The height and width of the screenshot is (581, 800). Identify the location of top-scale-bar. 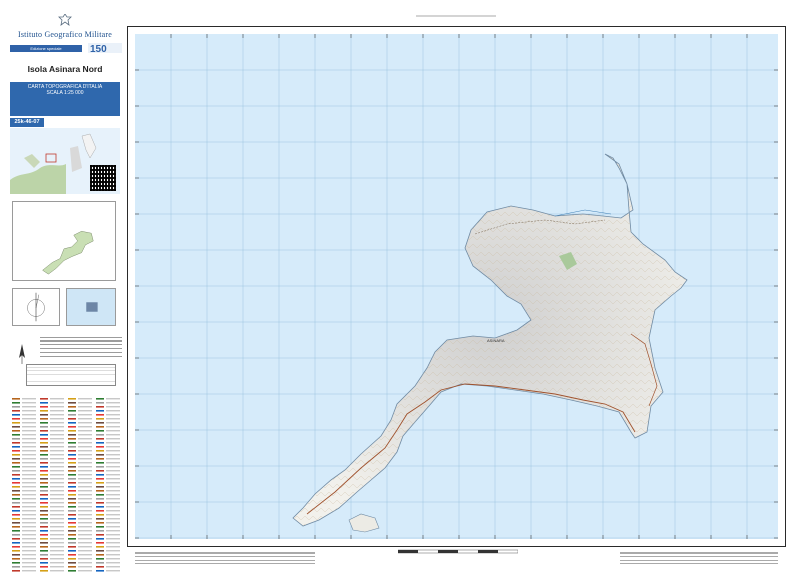
(456, 16).